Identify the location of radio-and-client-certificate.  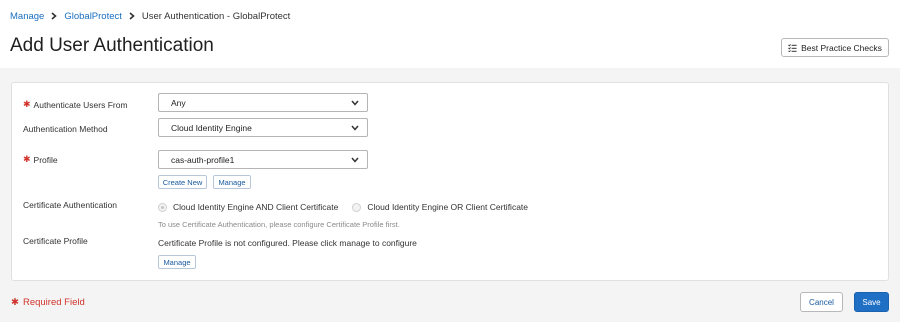
(162, 207).